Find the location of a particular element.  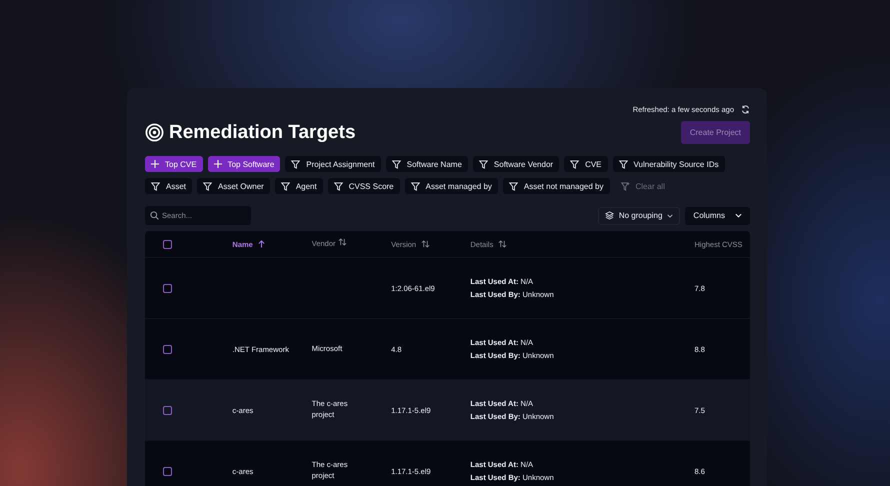

clear-all-button: Clear all is located at coordinates (642, 186).